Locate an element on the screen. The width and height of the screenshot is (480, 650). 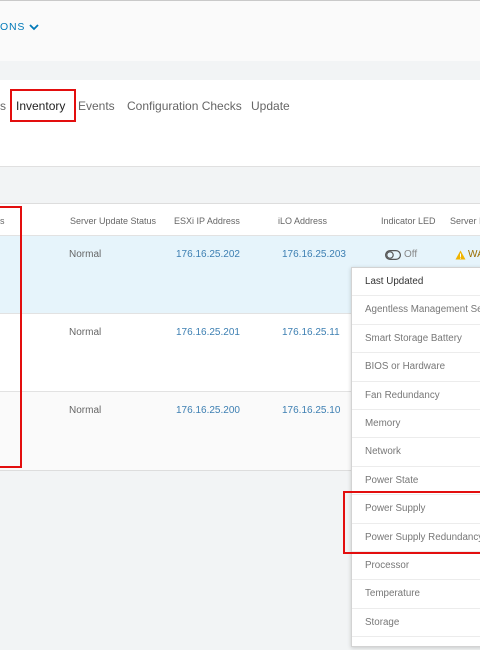
column-header-server-update-status: Server Update Status is located at coordinates (113, 221).